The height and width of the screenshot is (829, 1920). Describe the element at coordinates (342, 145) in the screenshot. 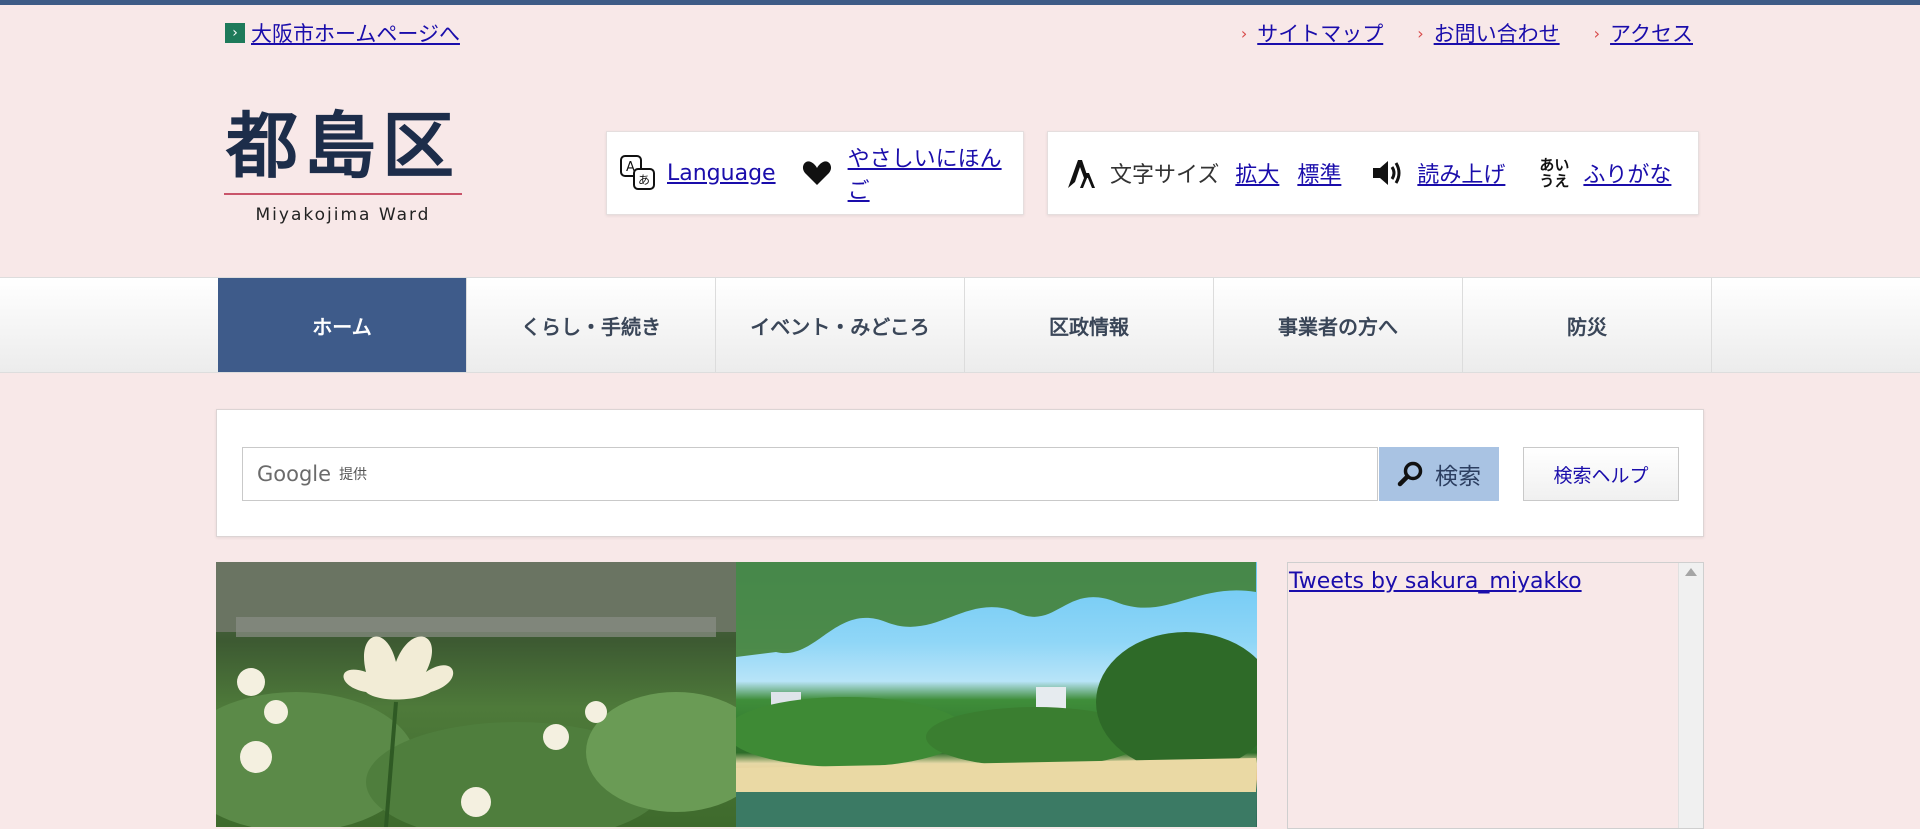

I see `logo-kanji: 都島区` at that location.